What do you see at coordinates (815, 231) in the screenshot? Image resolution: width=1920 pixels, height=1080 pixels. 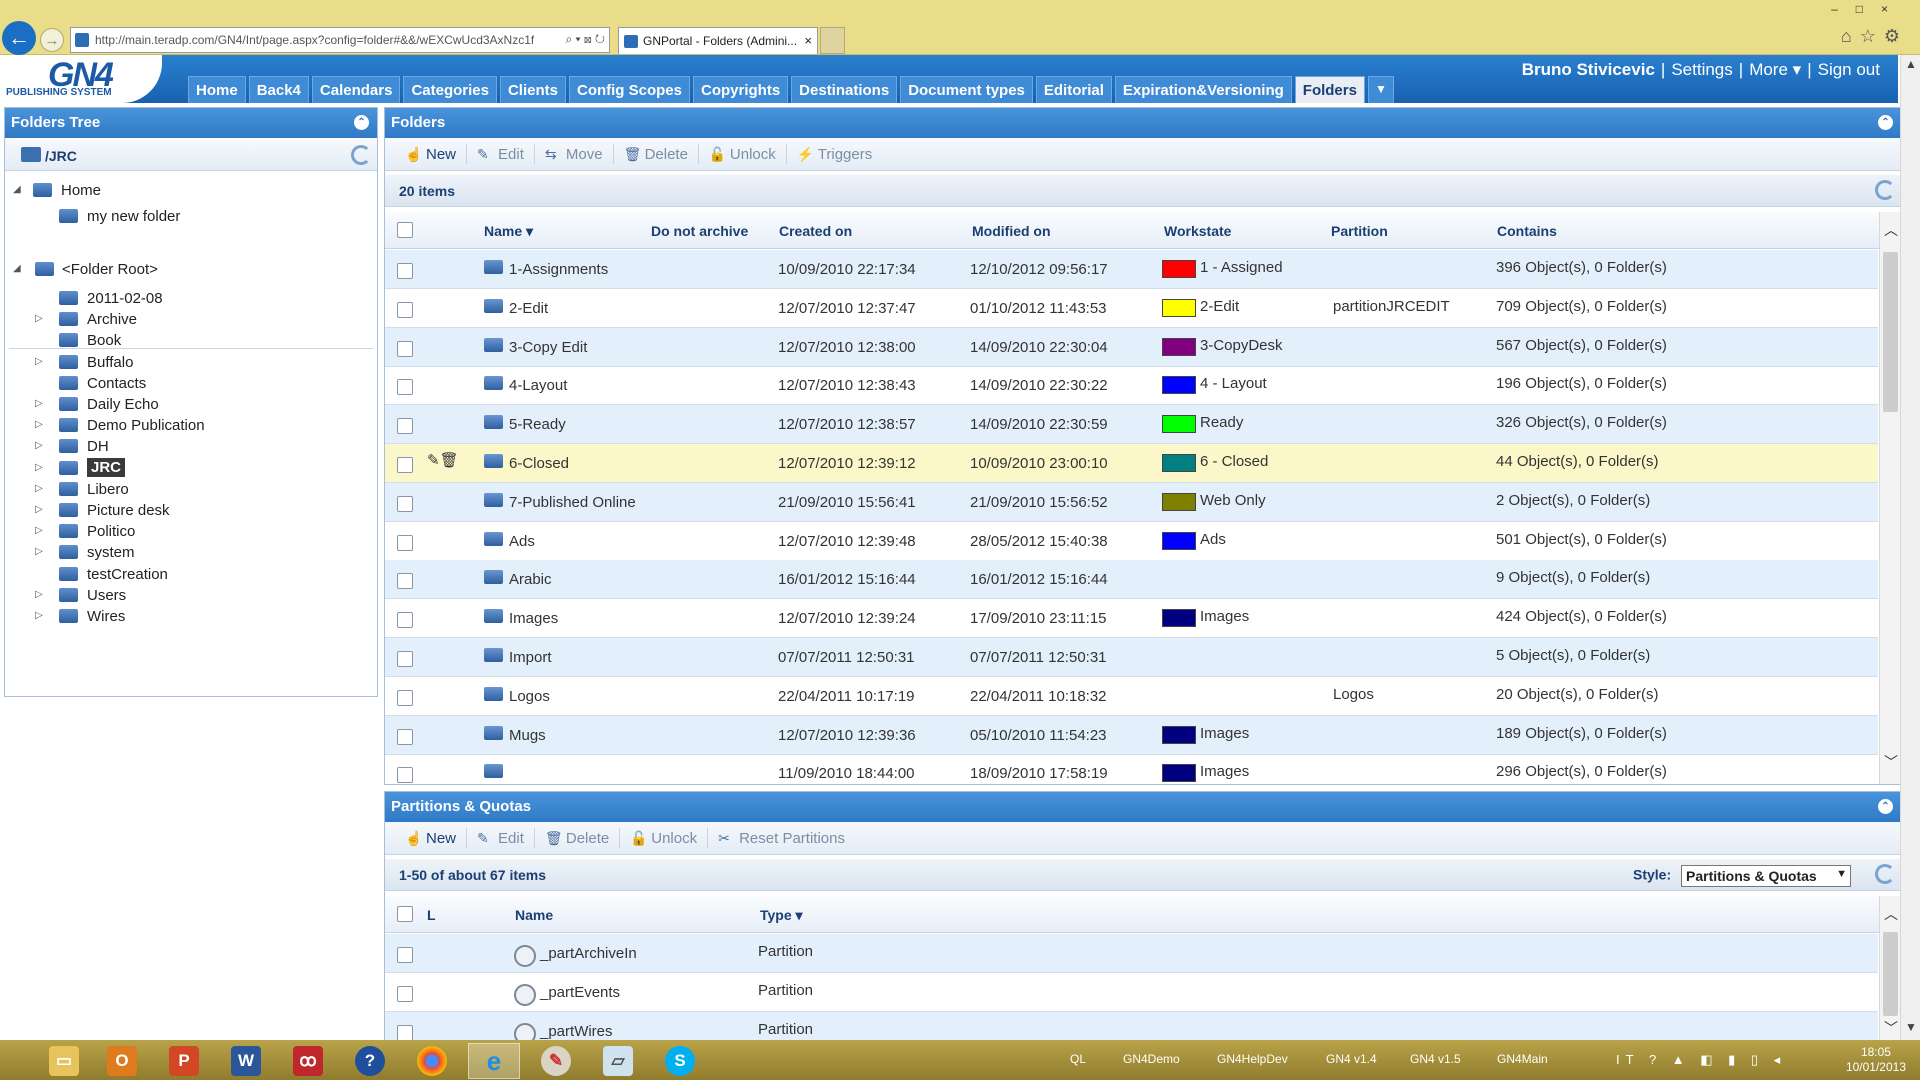 I see `col-created-on: Created on` at bounding box center [815, 231].